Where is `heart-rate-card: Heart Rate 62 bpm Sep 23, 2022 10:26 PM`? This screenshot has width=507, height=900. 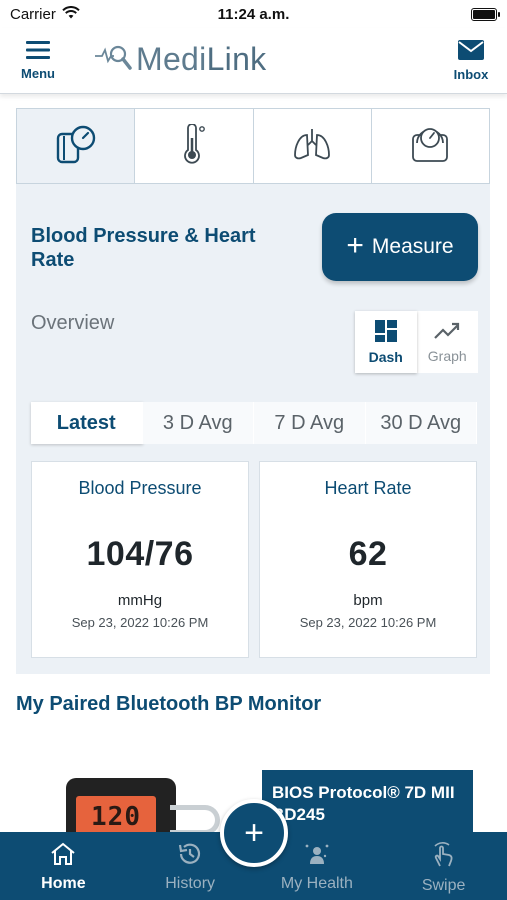 heart-rate-card: Heart Rate 62 bpm Sep 23, 2022 10:26 PM is located at coordinates (368, 559).